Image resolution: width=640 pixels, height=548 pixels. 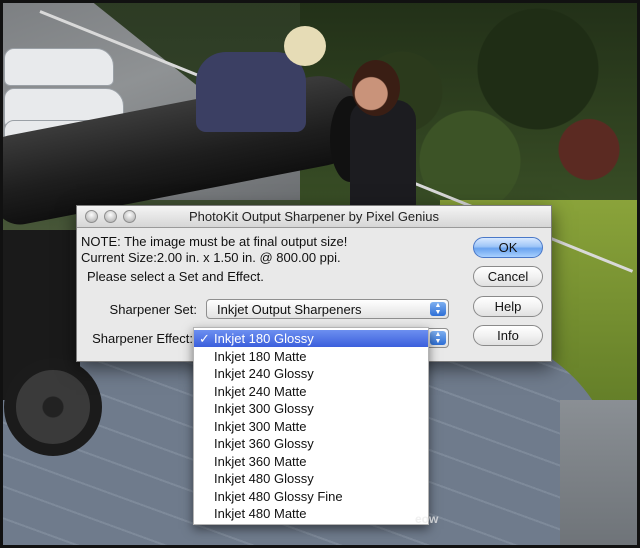 I want to click on menu-item-label: Inkjet 300 Glossy, so click(x=264, y=408).